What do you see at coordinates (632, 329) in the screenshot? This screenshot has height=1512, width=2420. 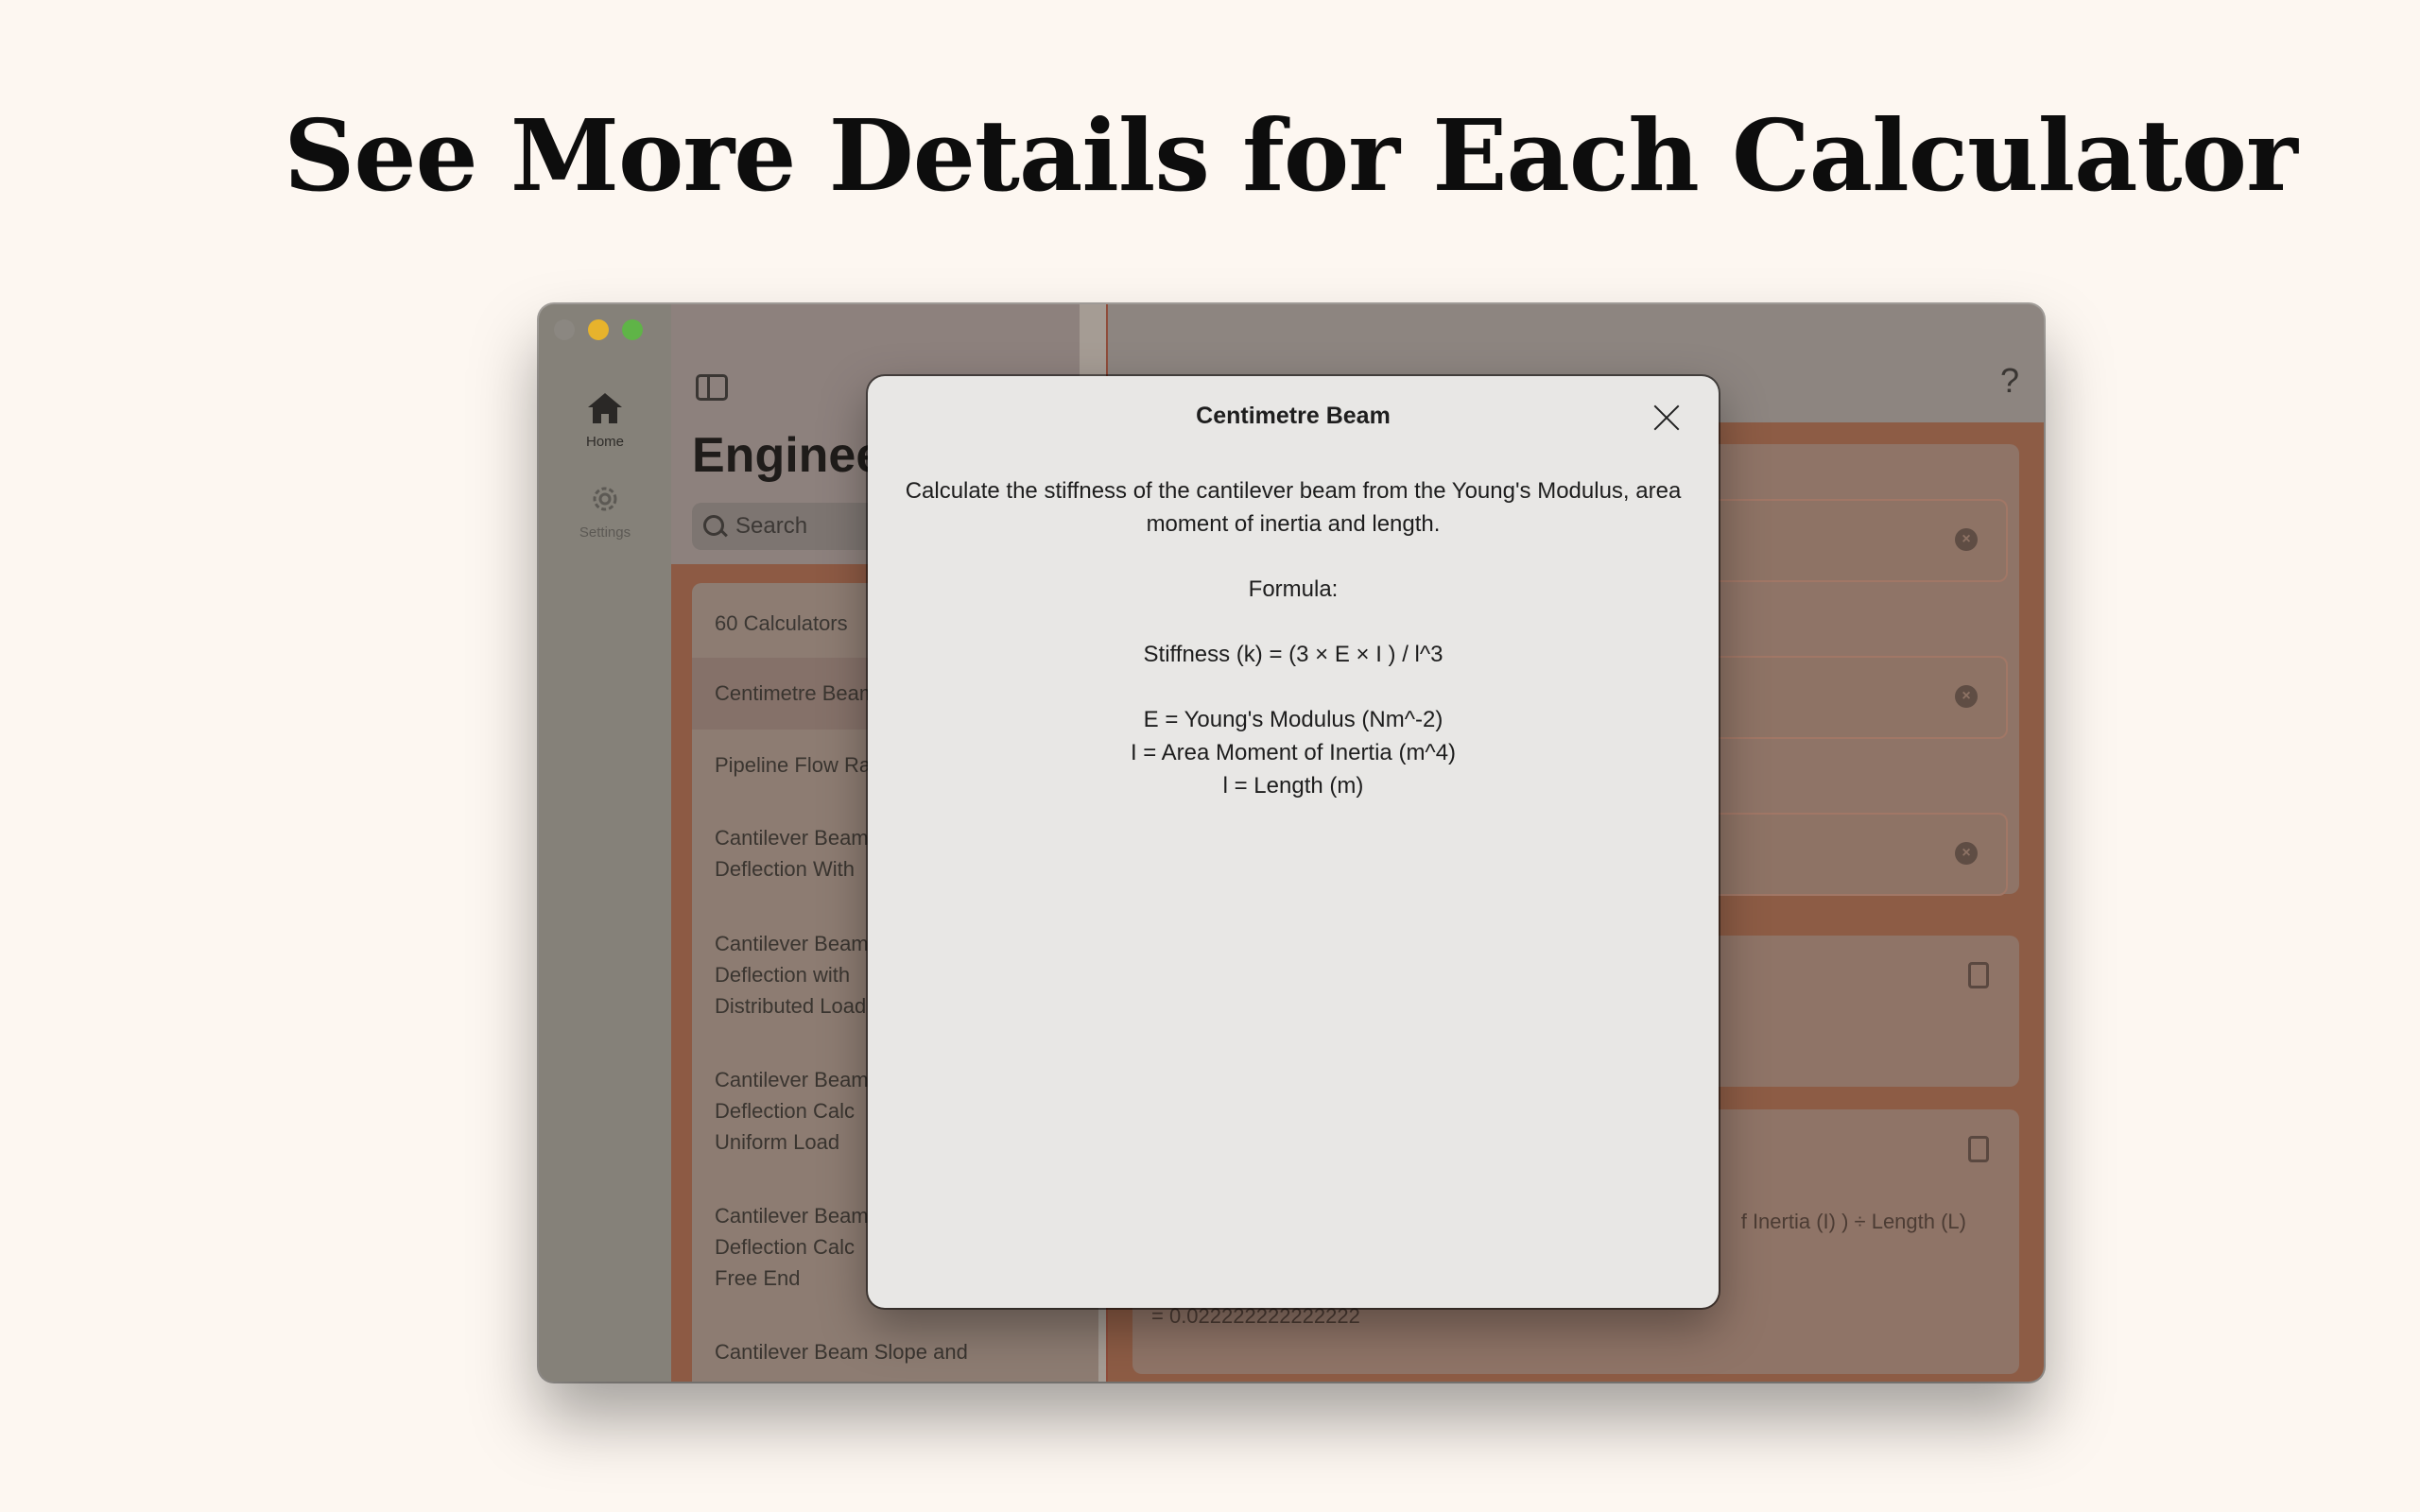 I see `maximize-window-button` at bounding box center [632, 329].